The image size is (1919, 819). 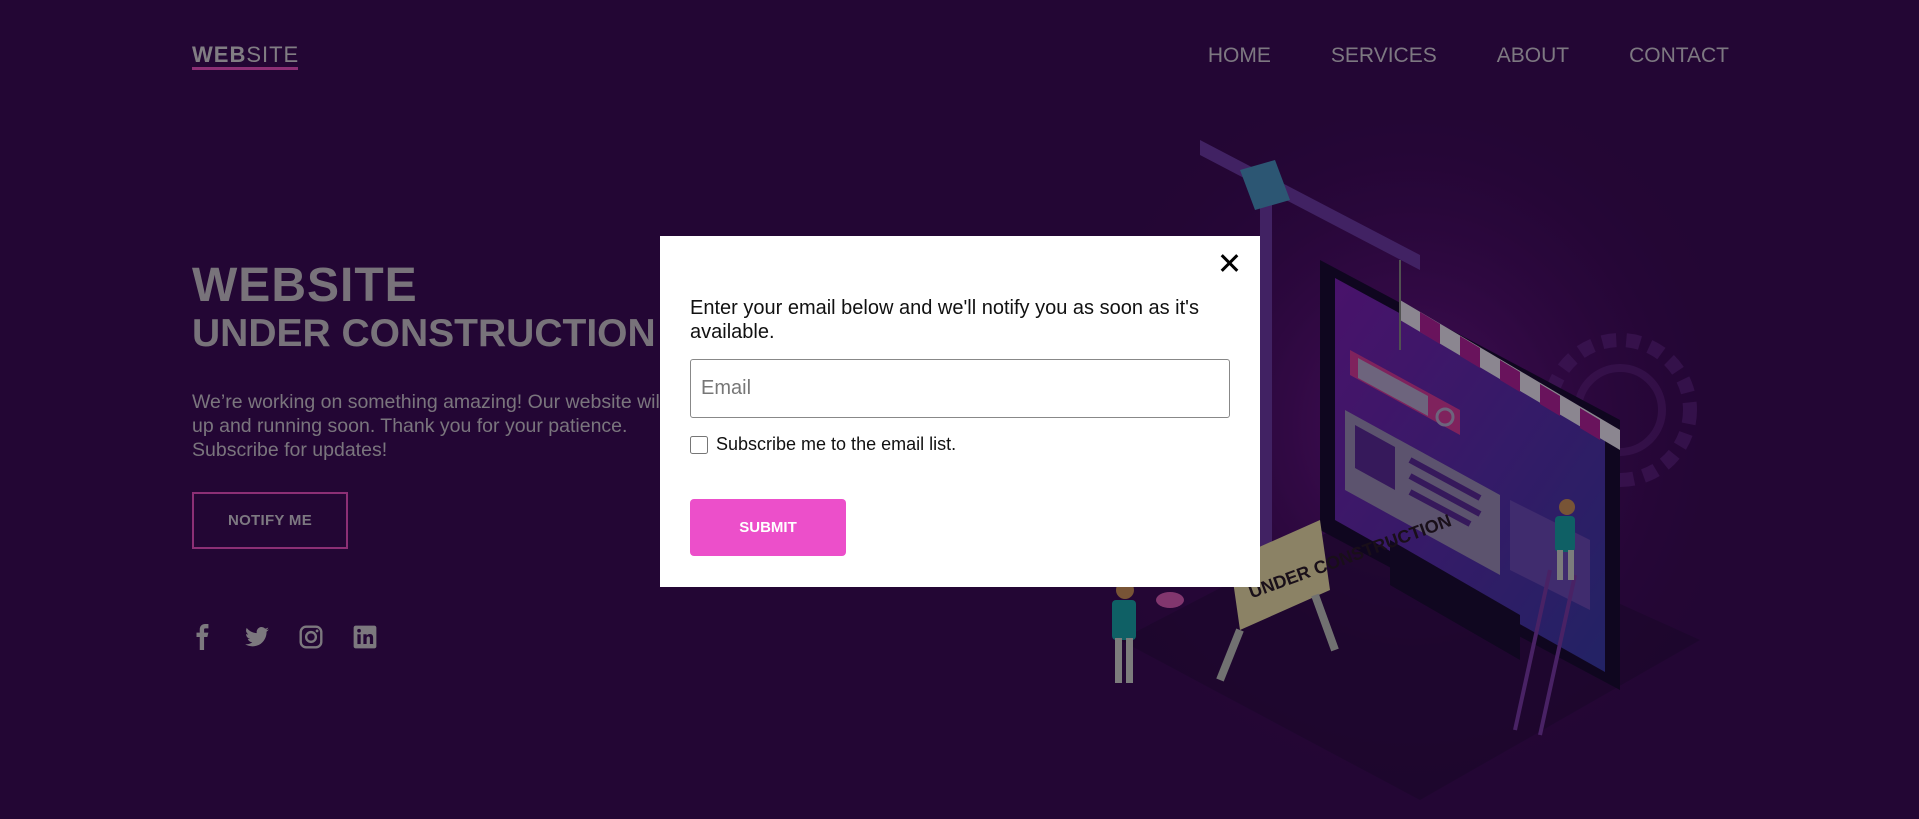 What do you see at coordinates (836, 444) in the screenshot?
I see `subscribe-label: Subscribe me to the email list.` at bounding box center [836, 444].